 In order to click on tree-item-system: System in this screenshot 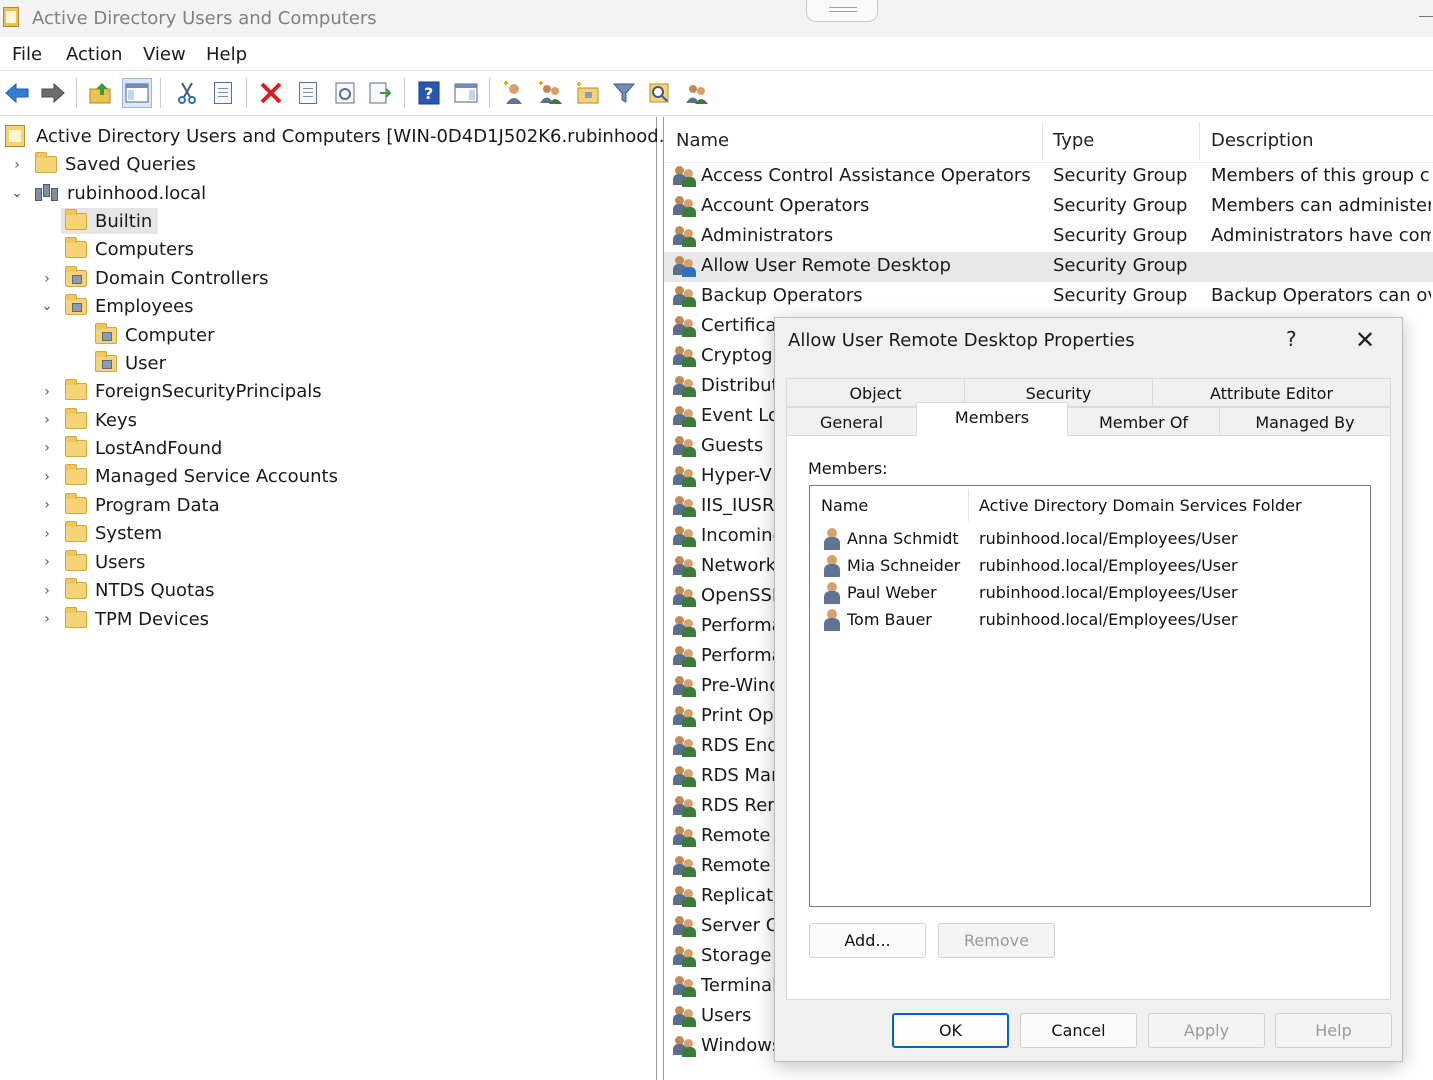, I will do `click(113, 533)`.